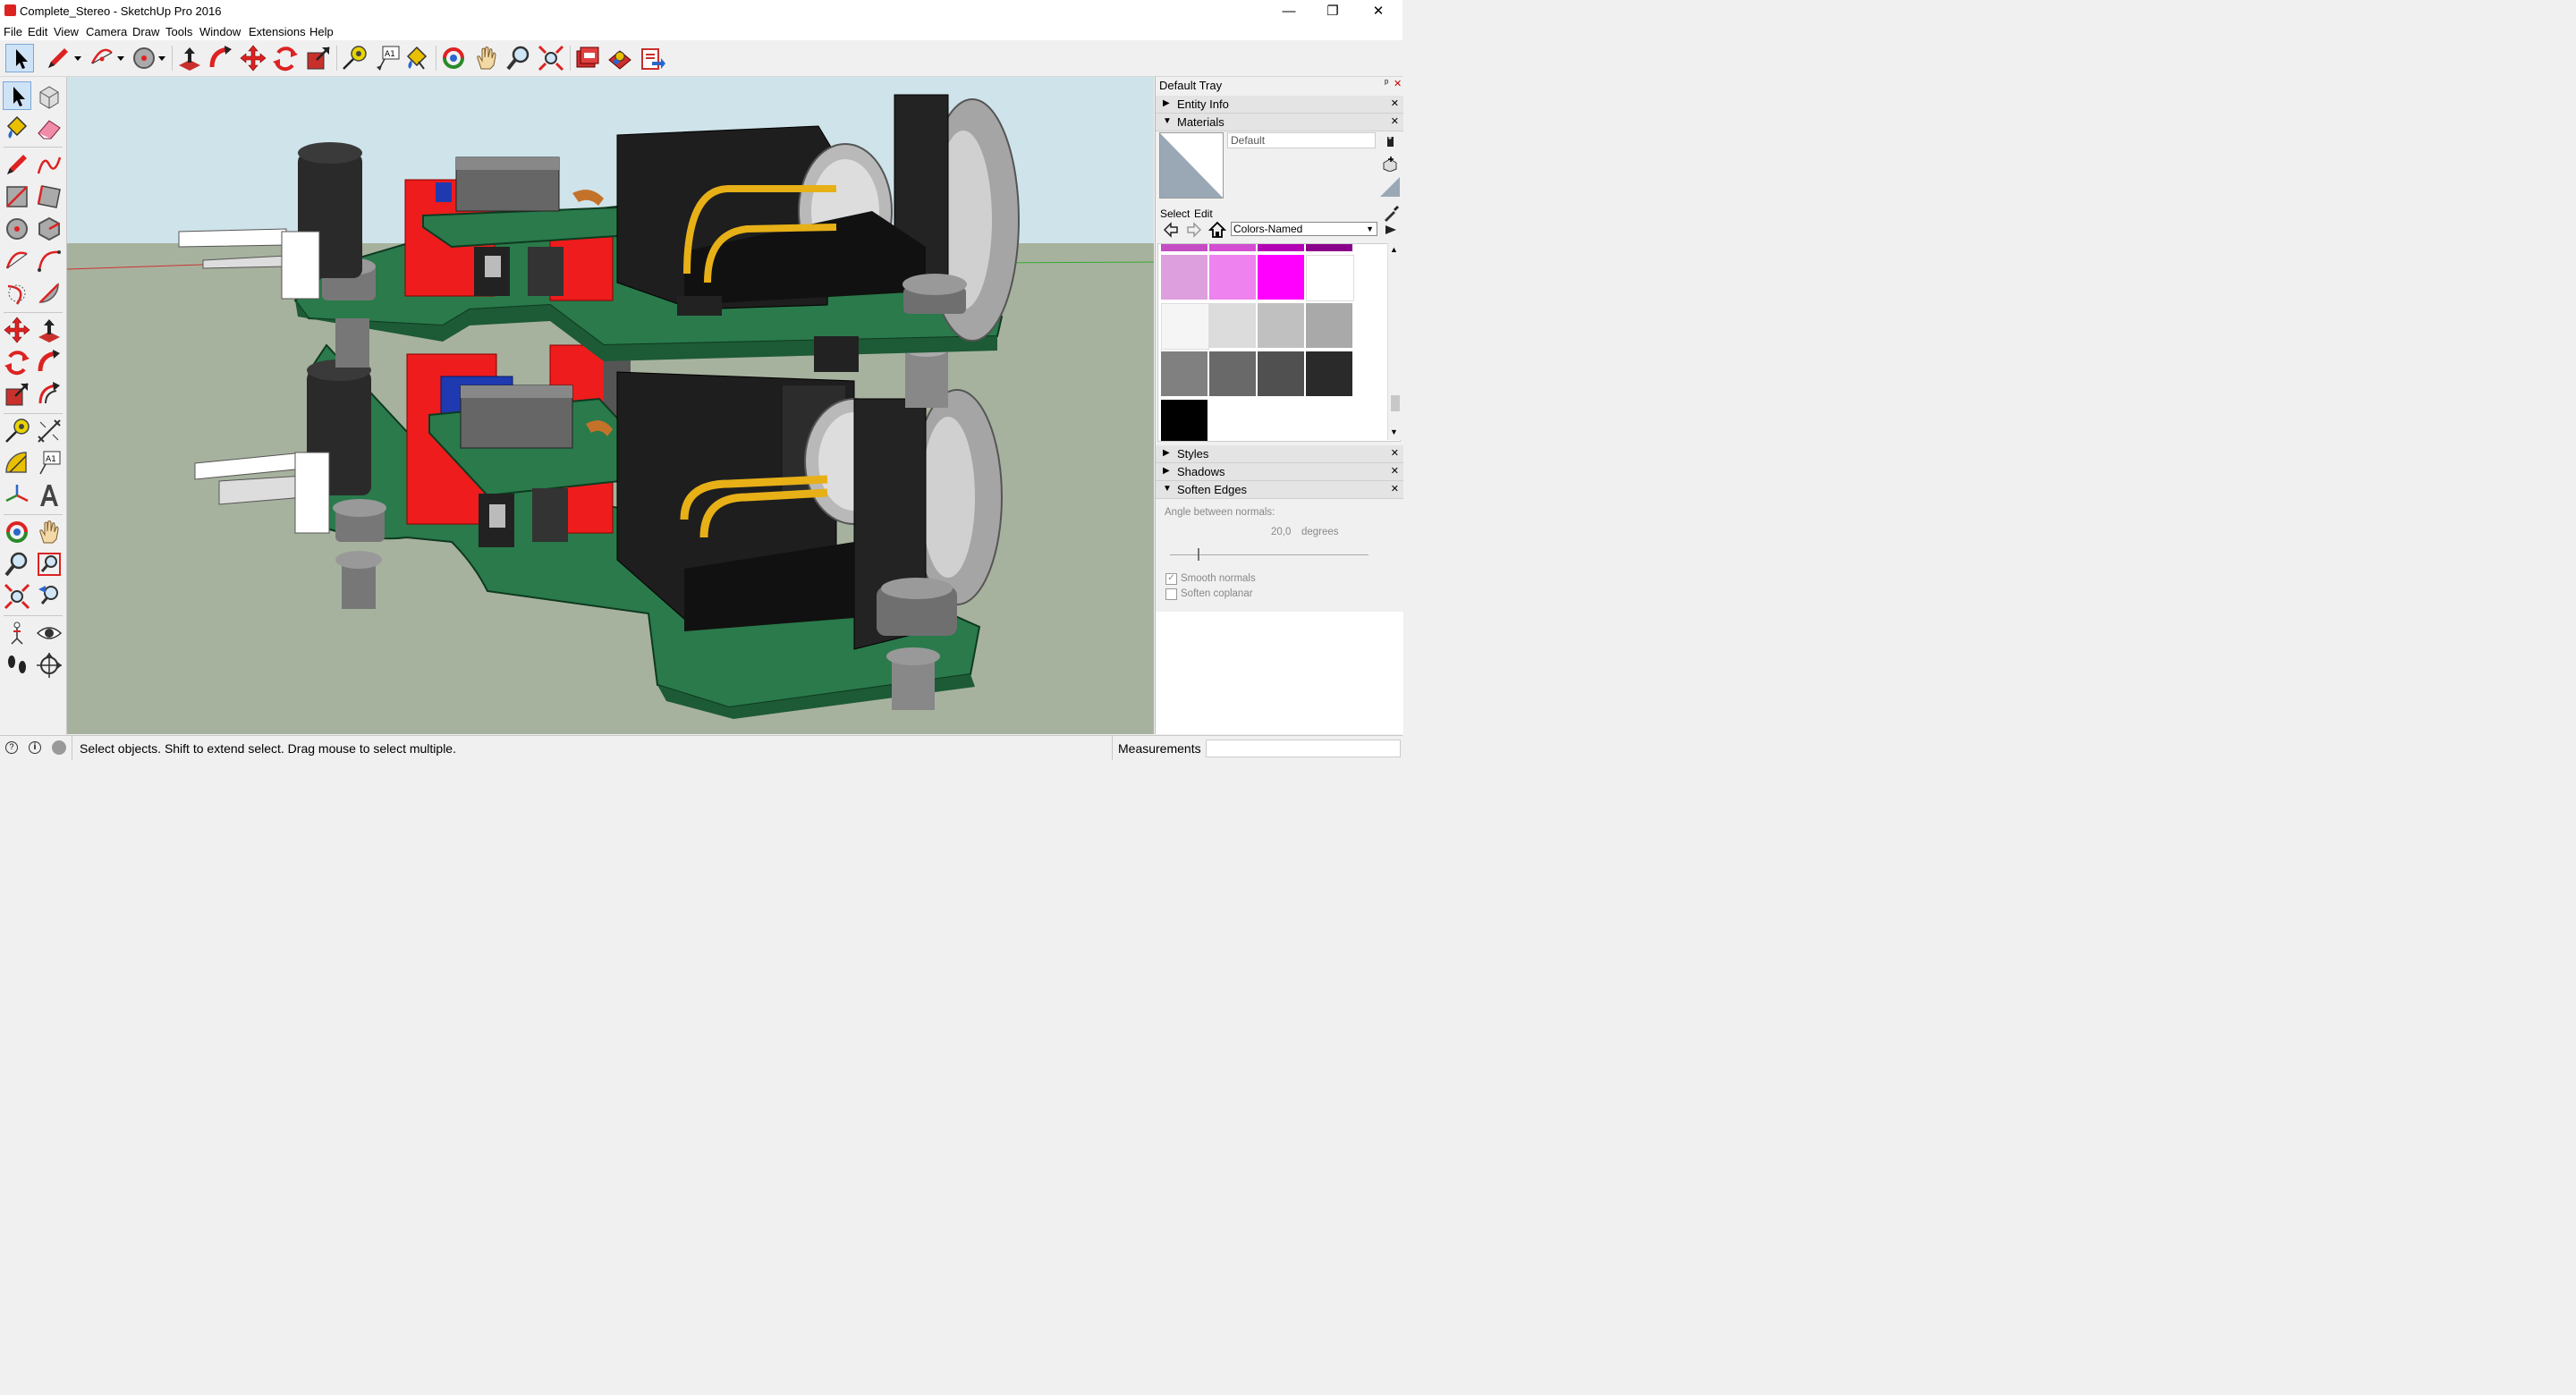  I want to click on panel-styles: ▶ Styles ✕, so click(1279, 454).